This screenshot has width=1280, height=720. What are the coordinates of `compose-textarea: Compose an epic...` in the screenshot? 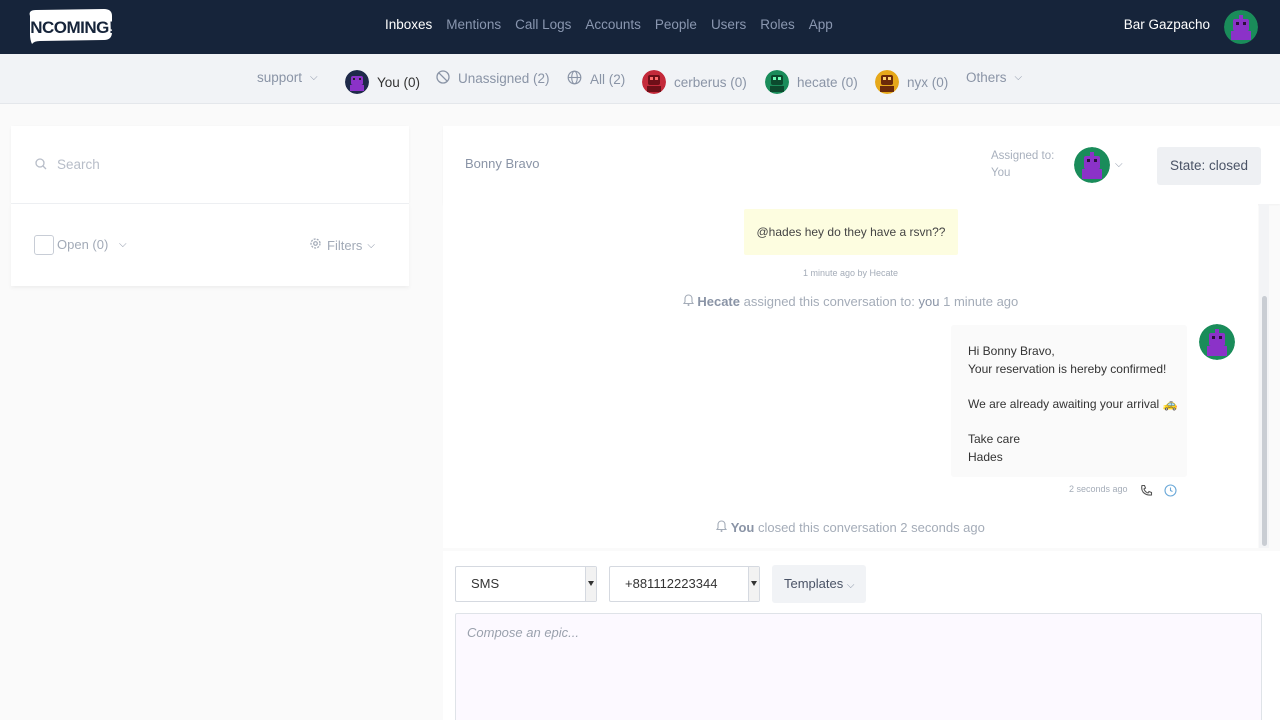 It's located at (858, 666).